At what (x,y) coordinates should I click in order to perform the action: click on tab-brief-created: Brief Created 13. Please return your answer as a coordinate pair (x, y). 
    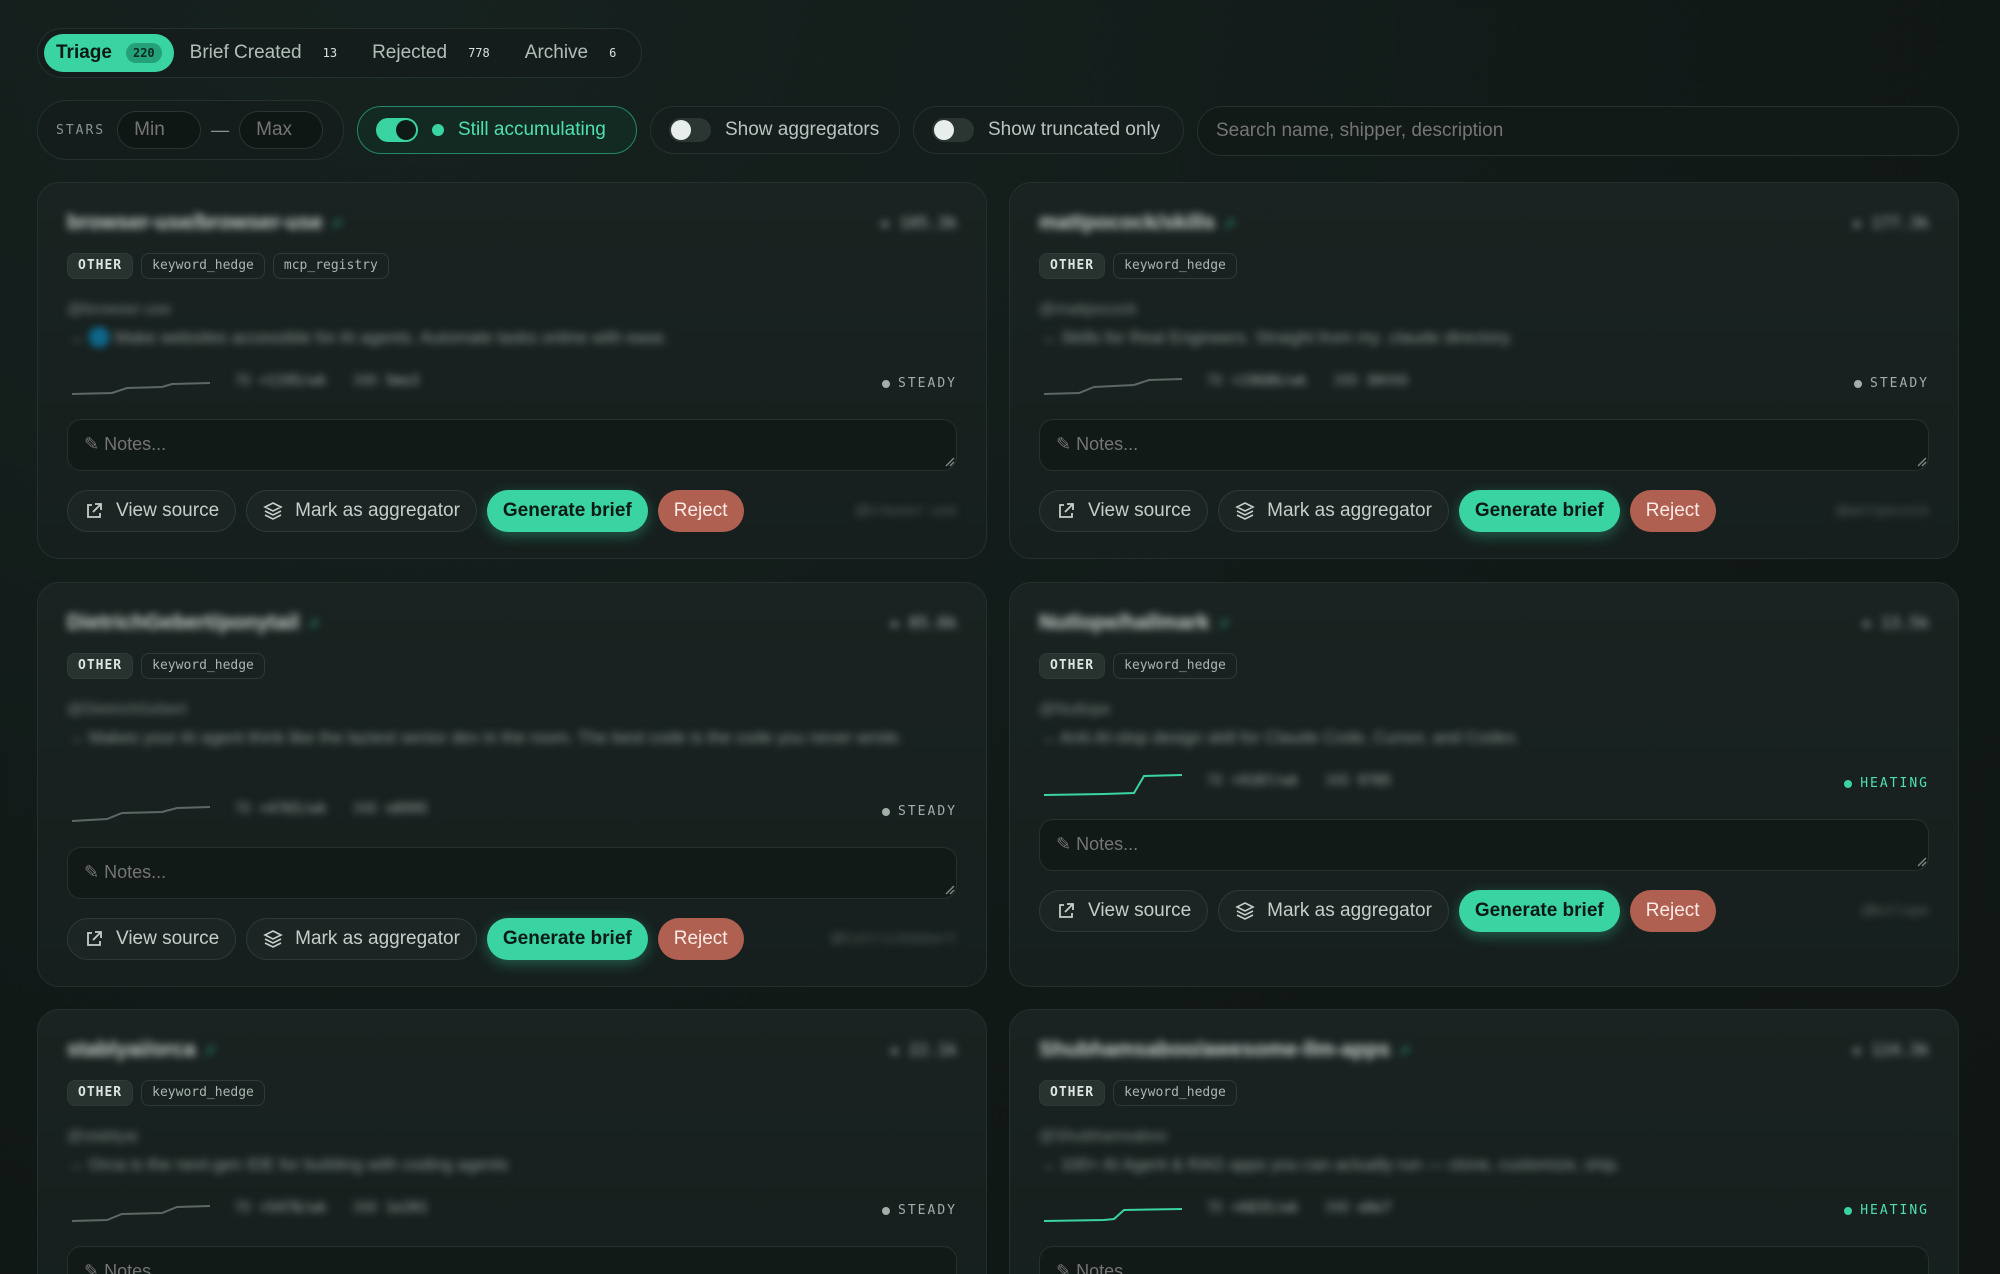
    Looking at the image, I should click on (267, 53).